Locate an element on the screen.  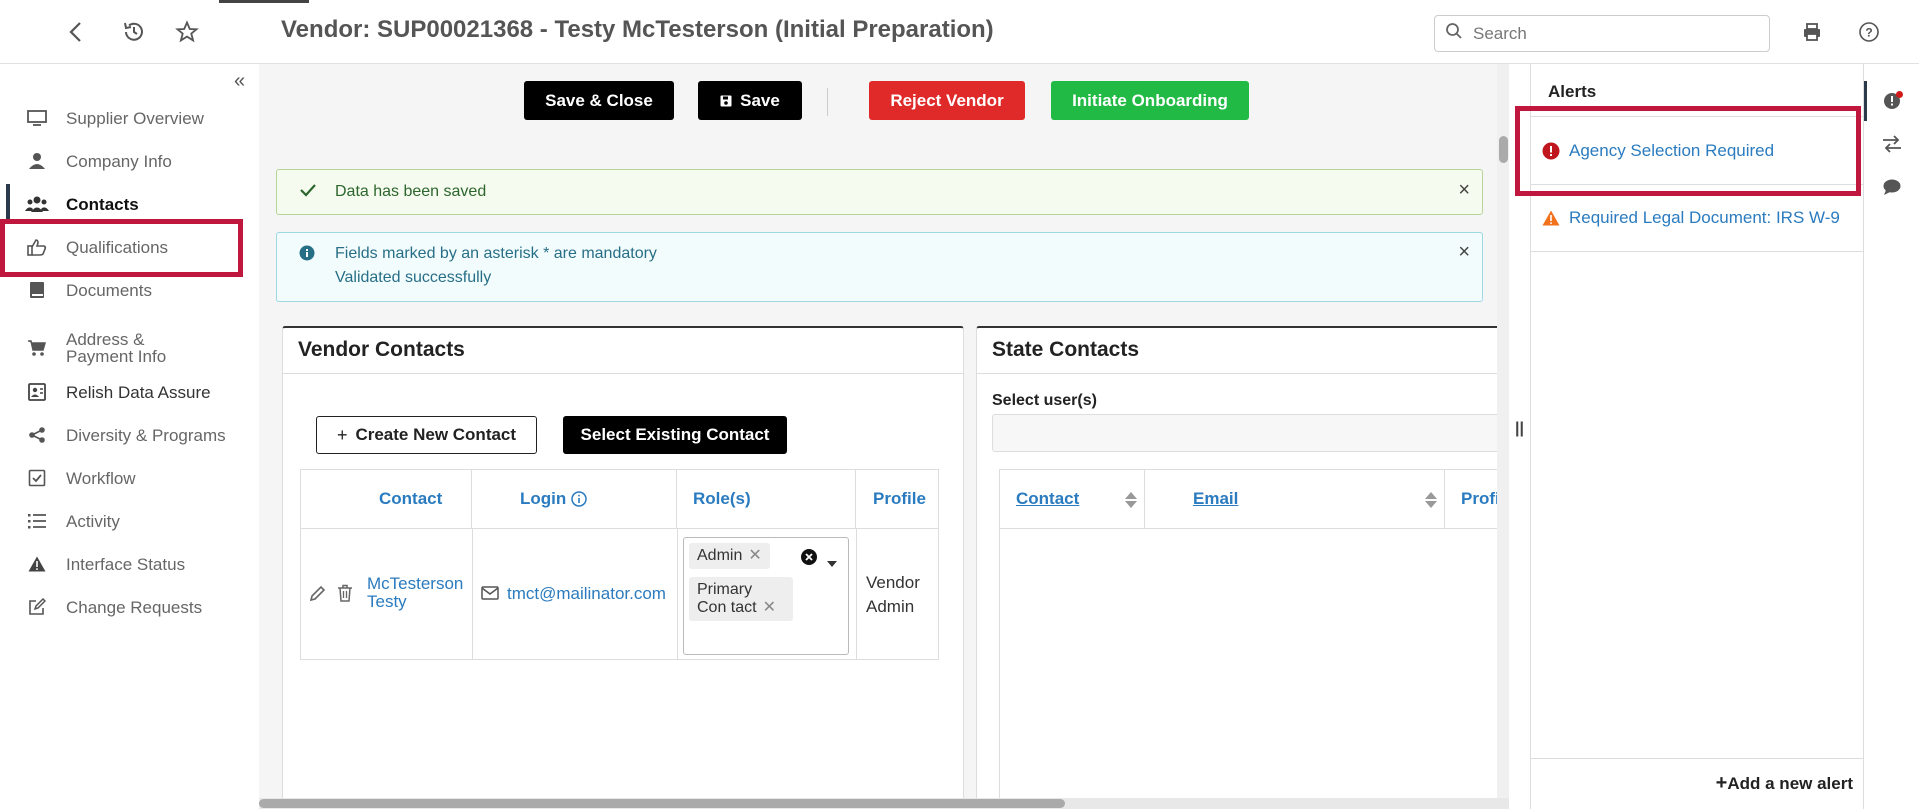
panel-splitter: || is located at coordinates (1520, 436).